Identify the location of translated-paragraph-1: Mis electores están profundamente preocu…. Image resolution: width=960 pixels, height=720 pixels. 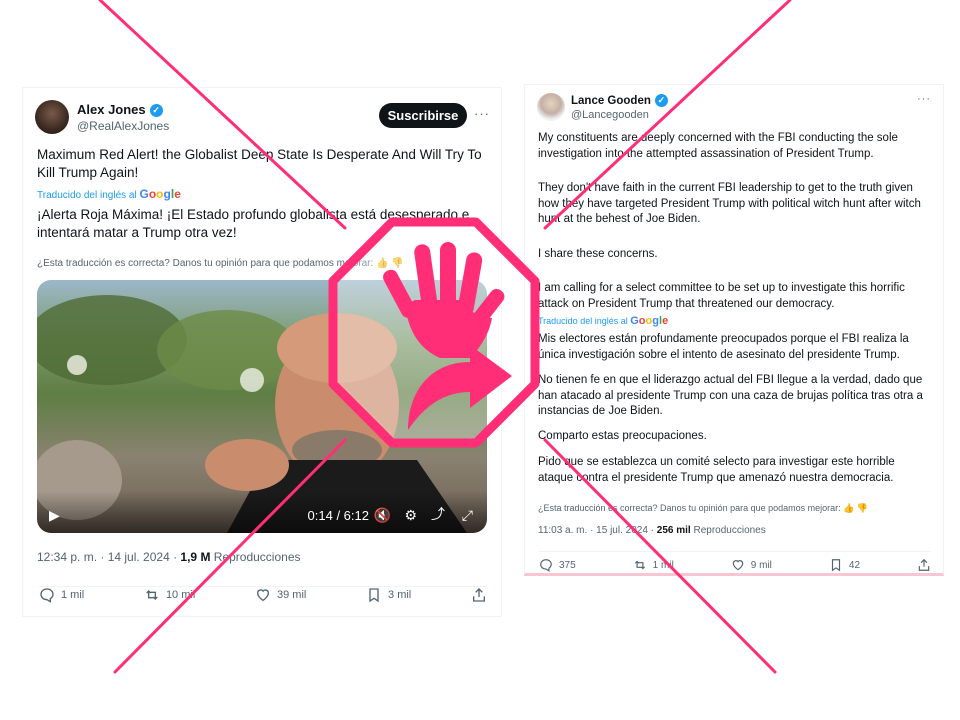
(723, 347).